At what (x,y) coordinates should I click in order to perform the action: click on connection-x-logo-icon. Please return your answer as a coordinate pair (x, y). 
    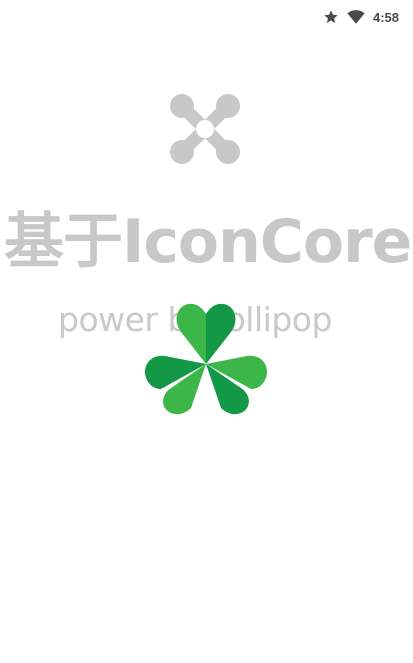
    Looking at the image, I should click on (205, 129).